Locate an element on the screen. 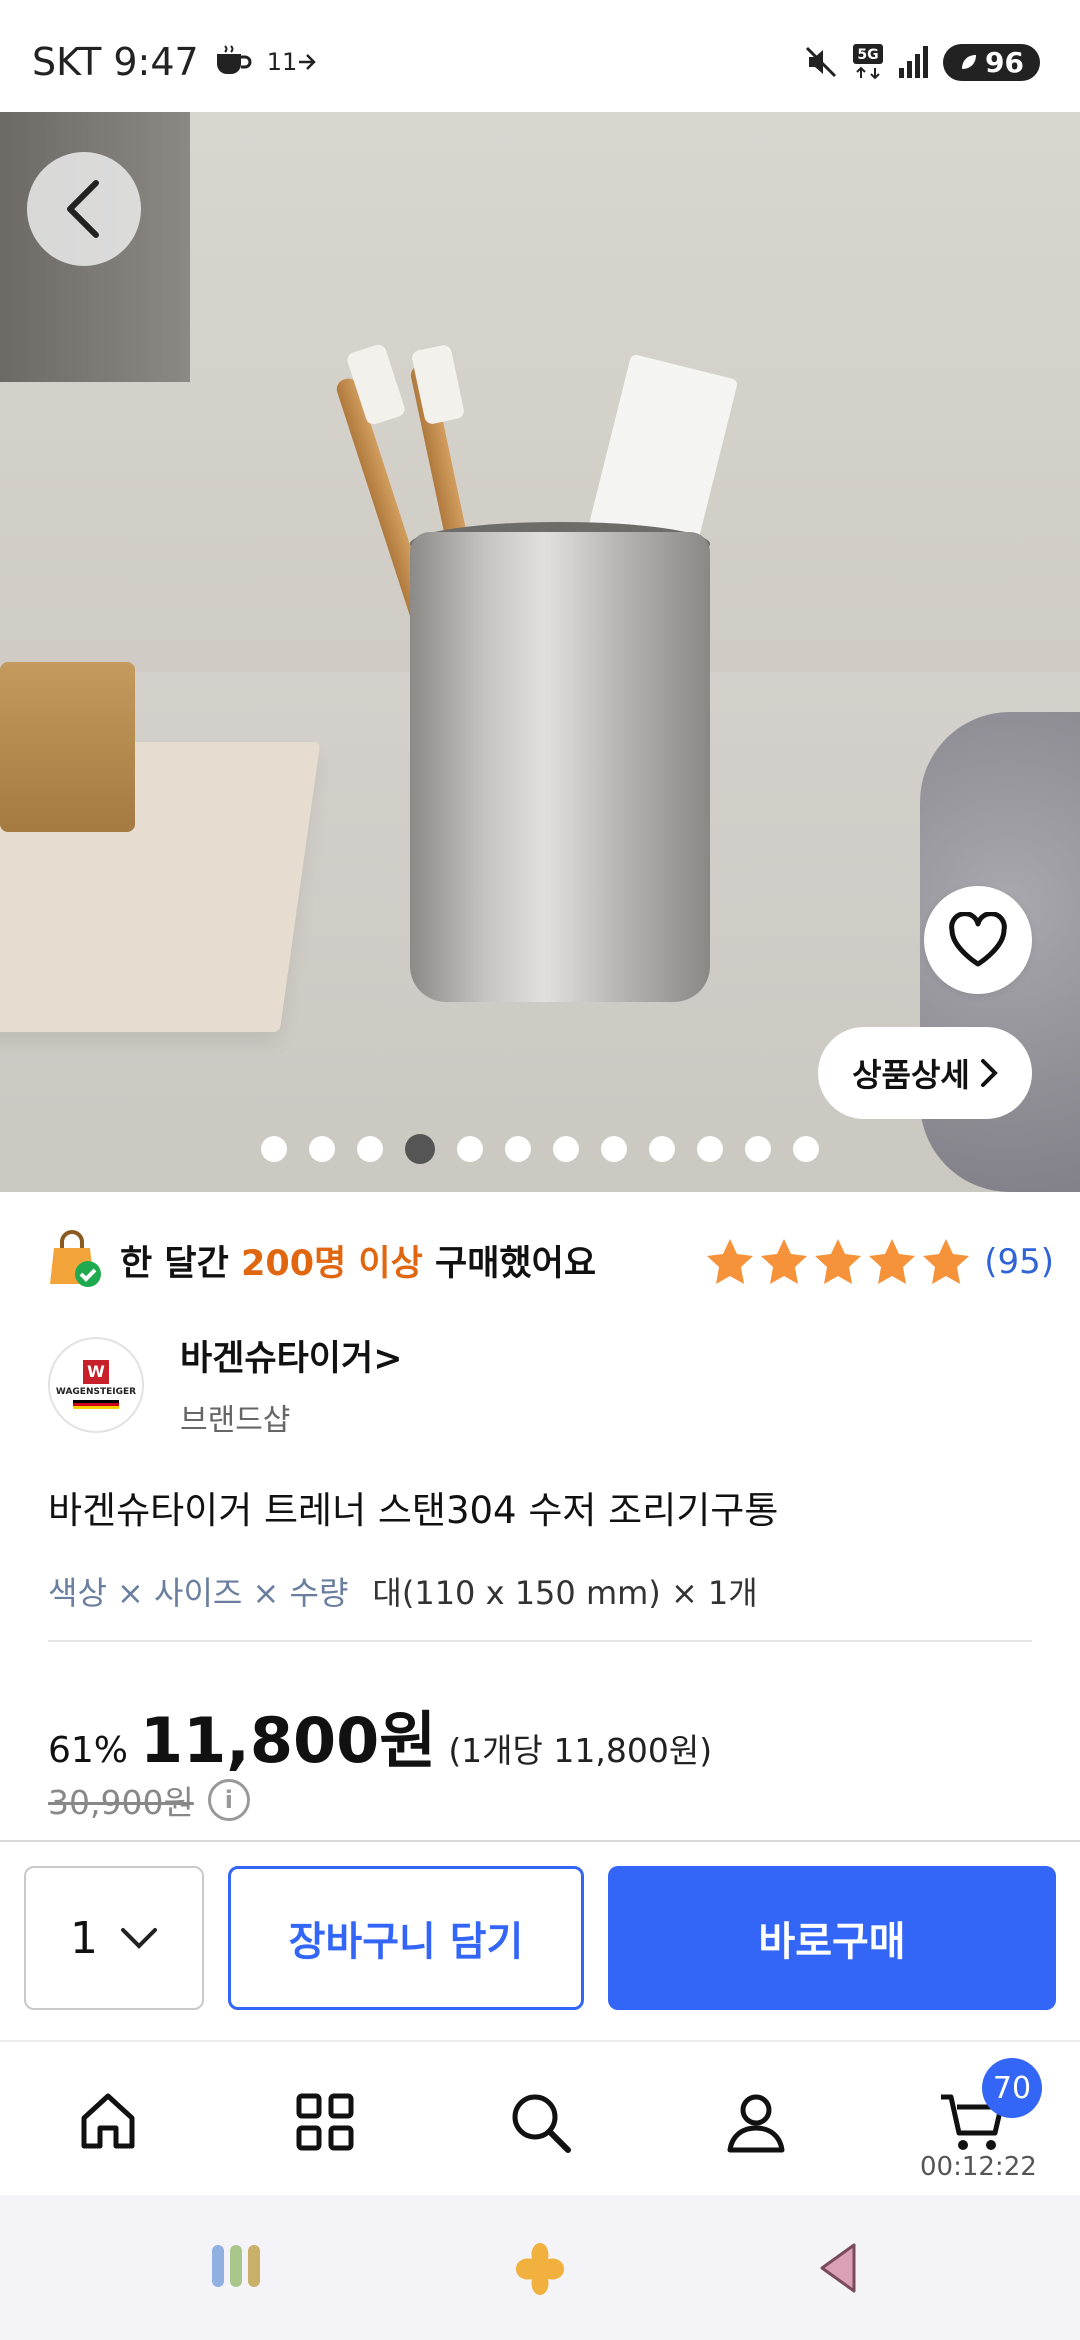  purchase-suffix: 구매했어요 is located at coordinates (516, 1263).